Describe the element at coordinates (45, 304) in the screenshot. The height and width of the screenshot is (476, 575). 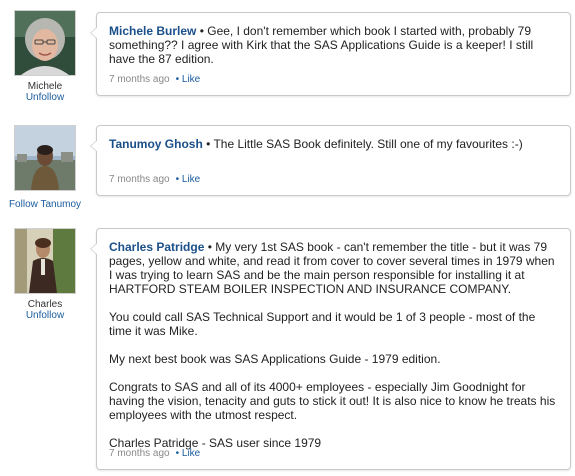
I see `author-name: Charles` at that location.